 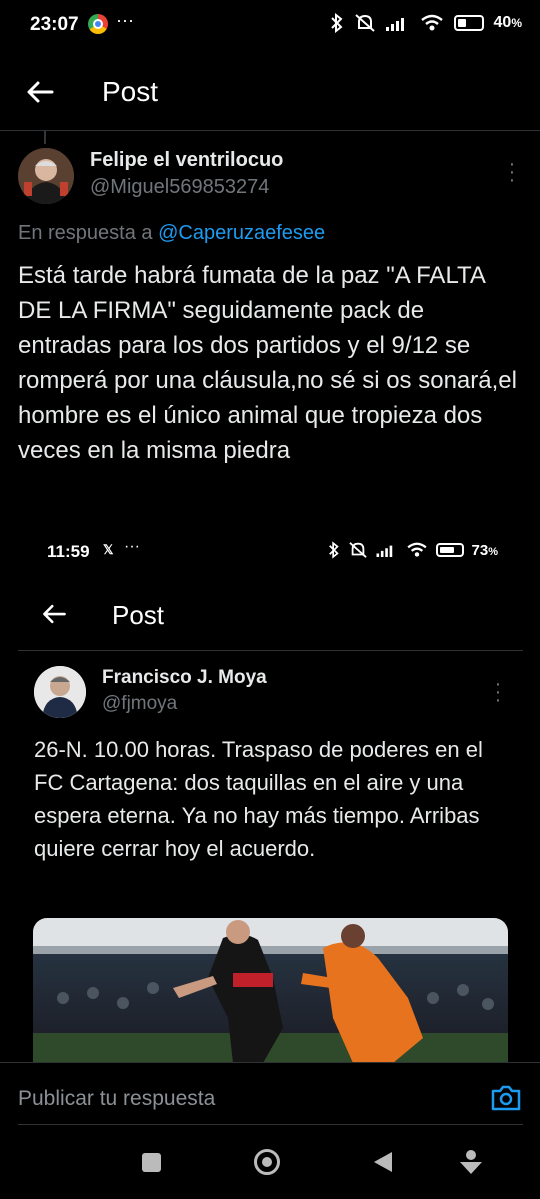 What do you see at coordinates (130, 91) in the screenshot?
I see `page-title: Post` at bounding box center [130, 91].